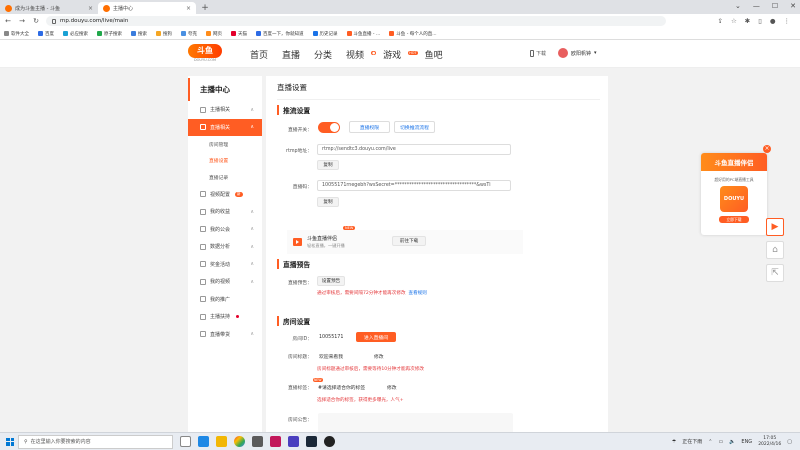 Image resolution: width=800 pixels, height=450 pixels. Describe the element at coordinates (787, 21) in the screenshot. I see `menu-icon: ⋮` at that location.